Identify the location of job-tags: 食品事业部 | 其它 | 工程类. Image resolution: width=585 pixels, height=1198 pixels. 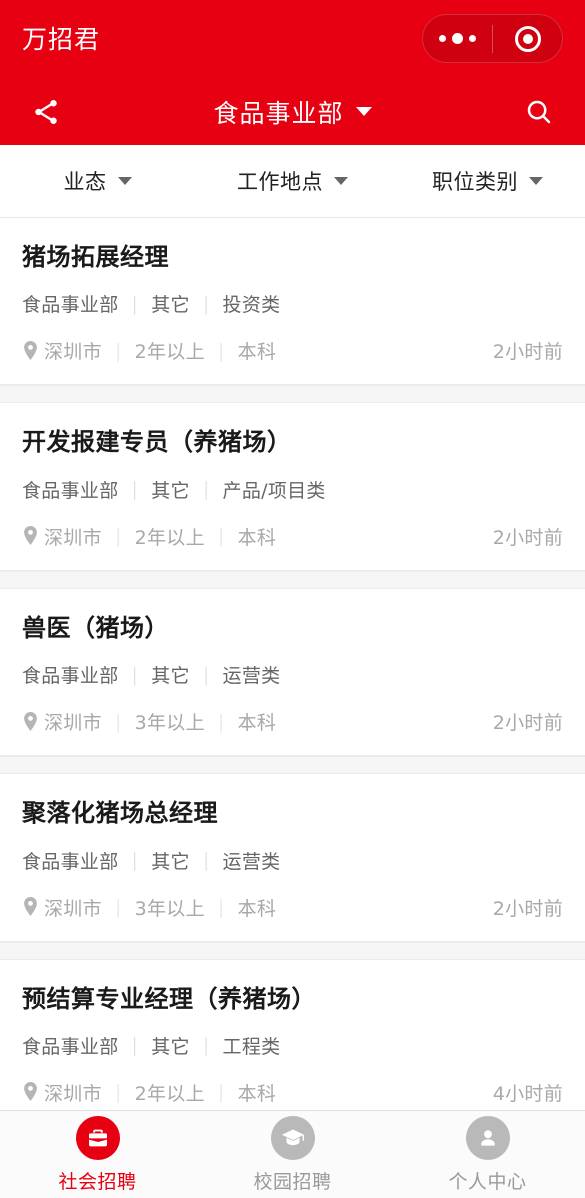
(292, 1045).